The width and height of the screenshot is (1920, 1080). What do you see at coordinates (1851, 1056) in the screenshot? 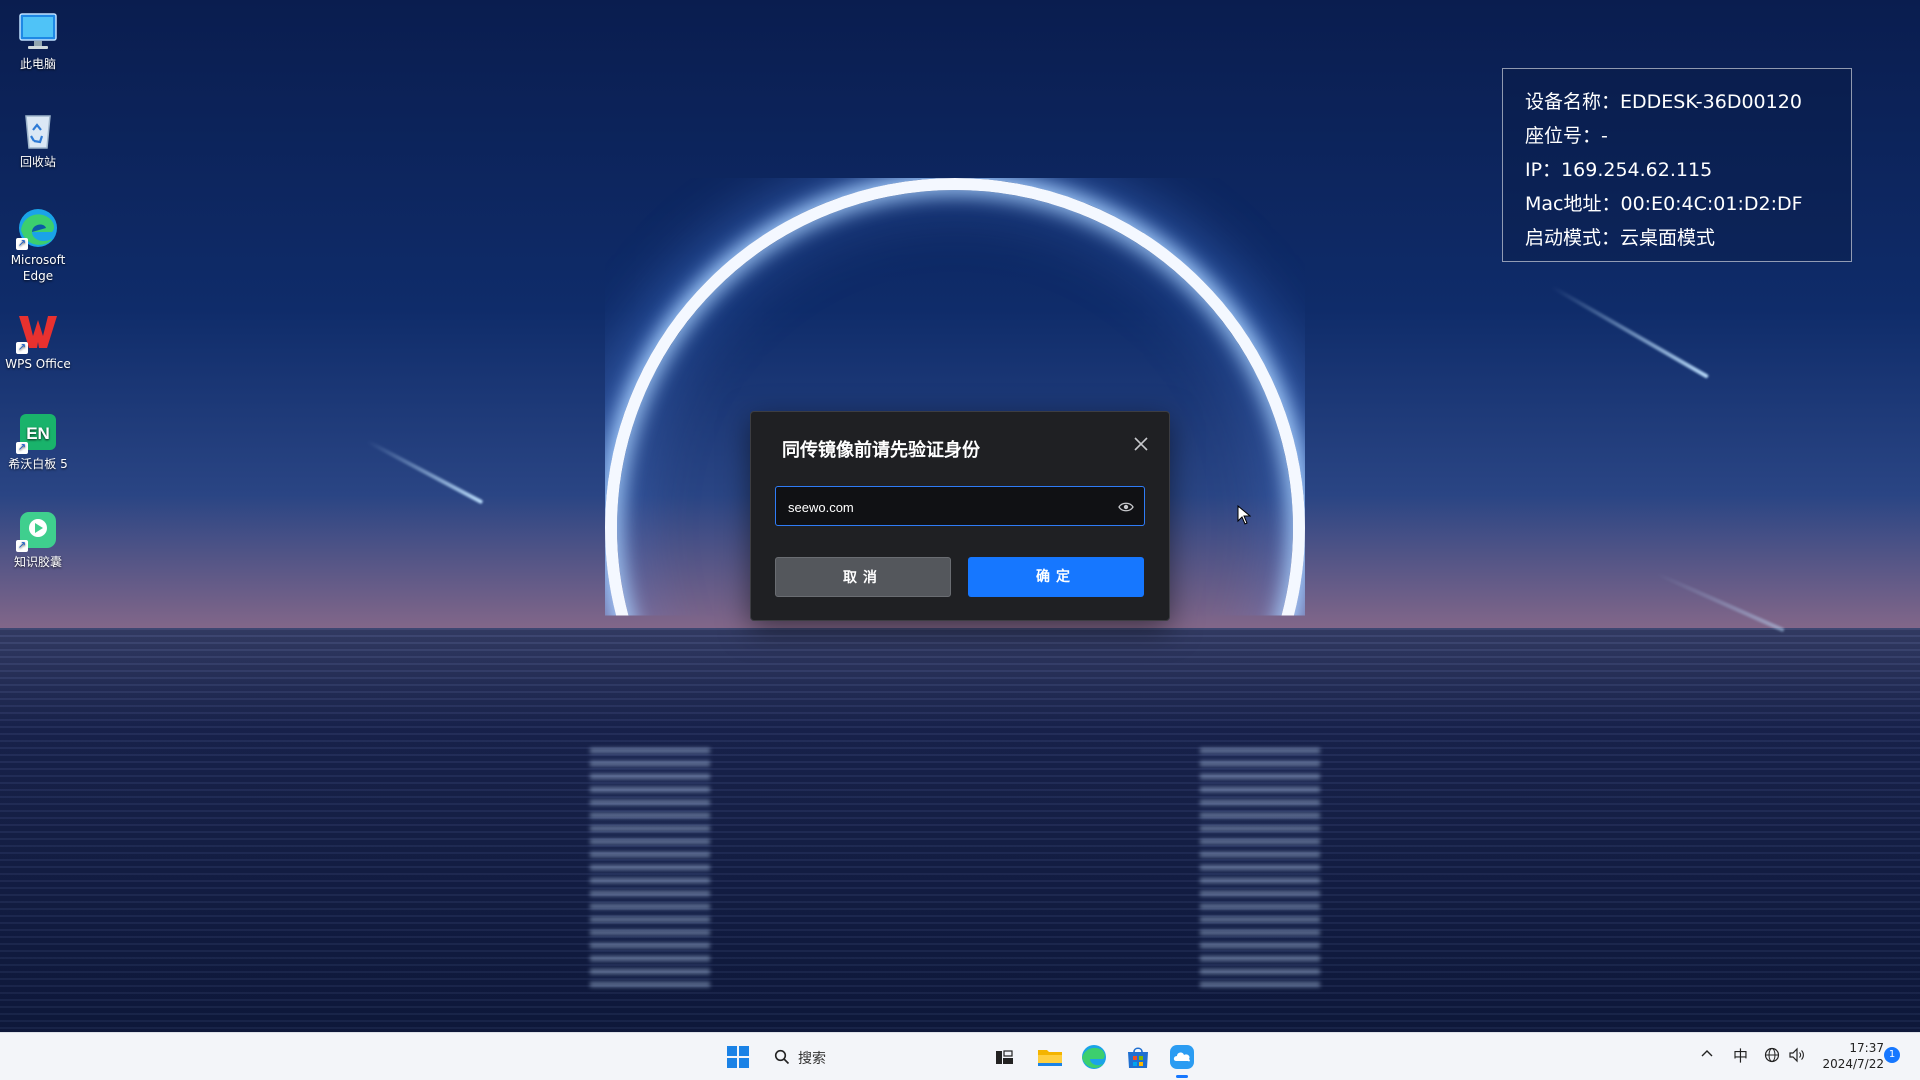
I see `clock: 17:37 2024/7/22` at bounding box center [1851, 1056].